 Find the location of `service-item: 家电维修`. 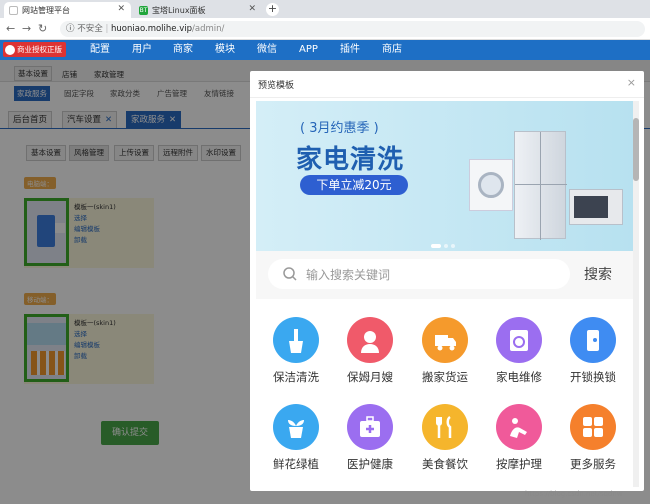

service-item: 家电维修 is located at coordinates (519, 351).